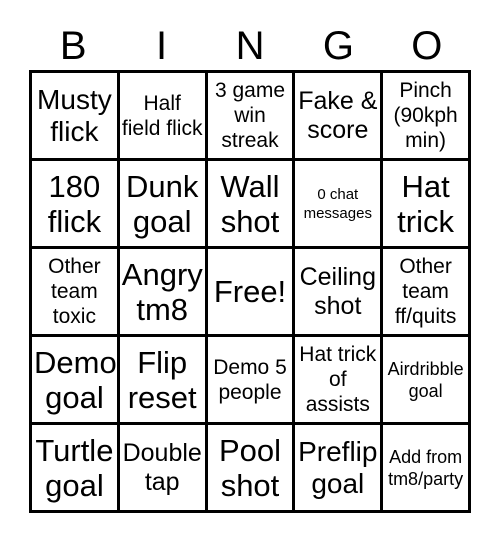 The width and height of the screenshot is (501, 544). I want to click on bingo-cell-b5: Turtle goal, so click(76, 469).